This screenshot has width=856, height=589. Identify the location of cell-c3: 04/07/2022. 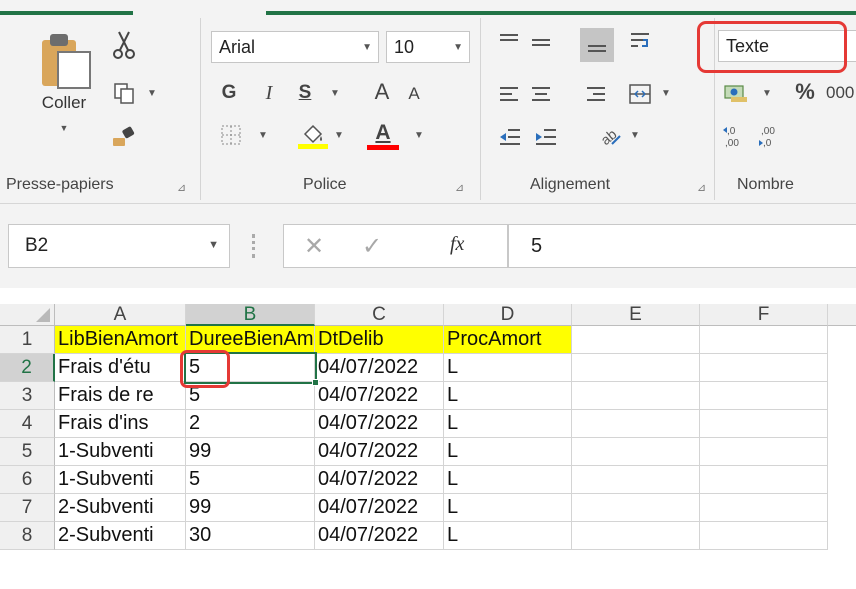
(379, 396).